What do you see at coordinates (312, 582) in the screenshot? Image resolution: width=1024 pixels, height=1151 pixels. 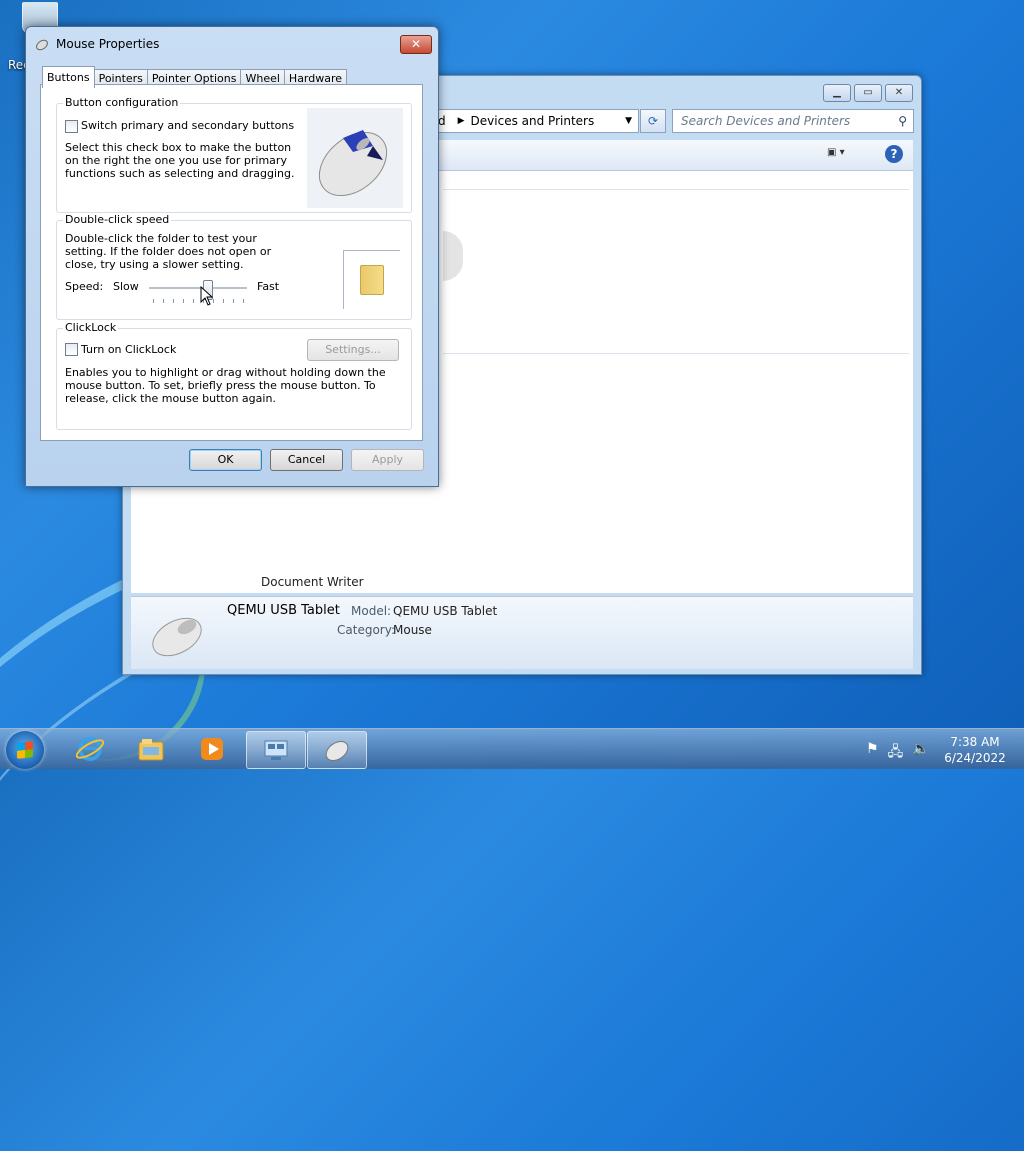 I see `device-label-document-writer: Document Writer` at bounding box center [312, 582].